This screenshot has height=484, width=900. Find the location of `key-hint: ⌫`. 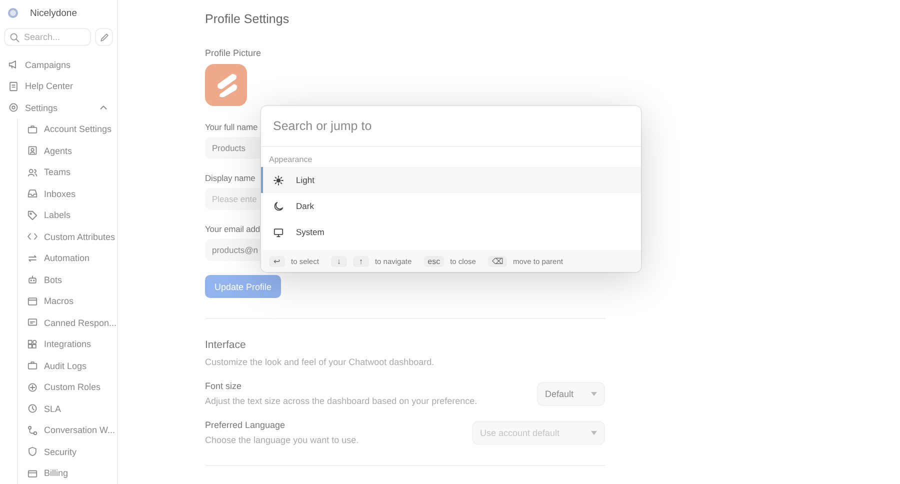

key-hint: ⌫ is located at coordinates (497, 261).